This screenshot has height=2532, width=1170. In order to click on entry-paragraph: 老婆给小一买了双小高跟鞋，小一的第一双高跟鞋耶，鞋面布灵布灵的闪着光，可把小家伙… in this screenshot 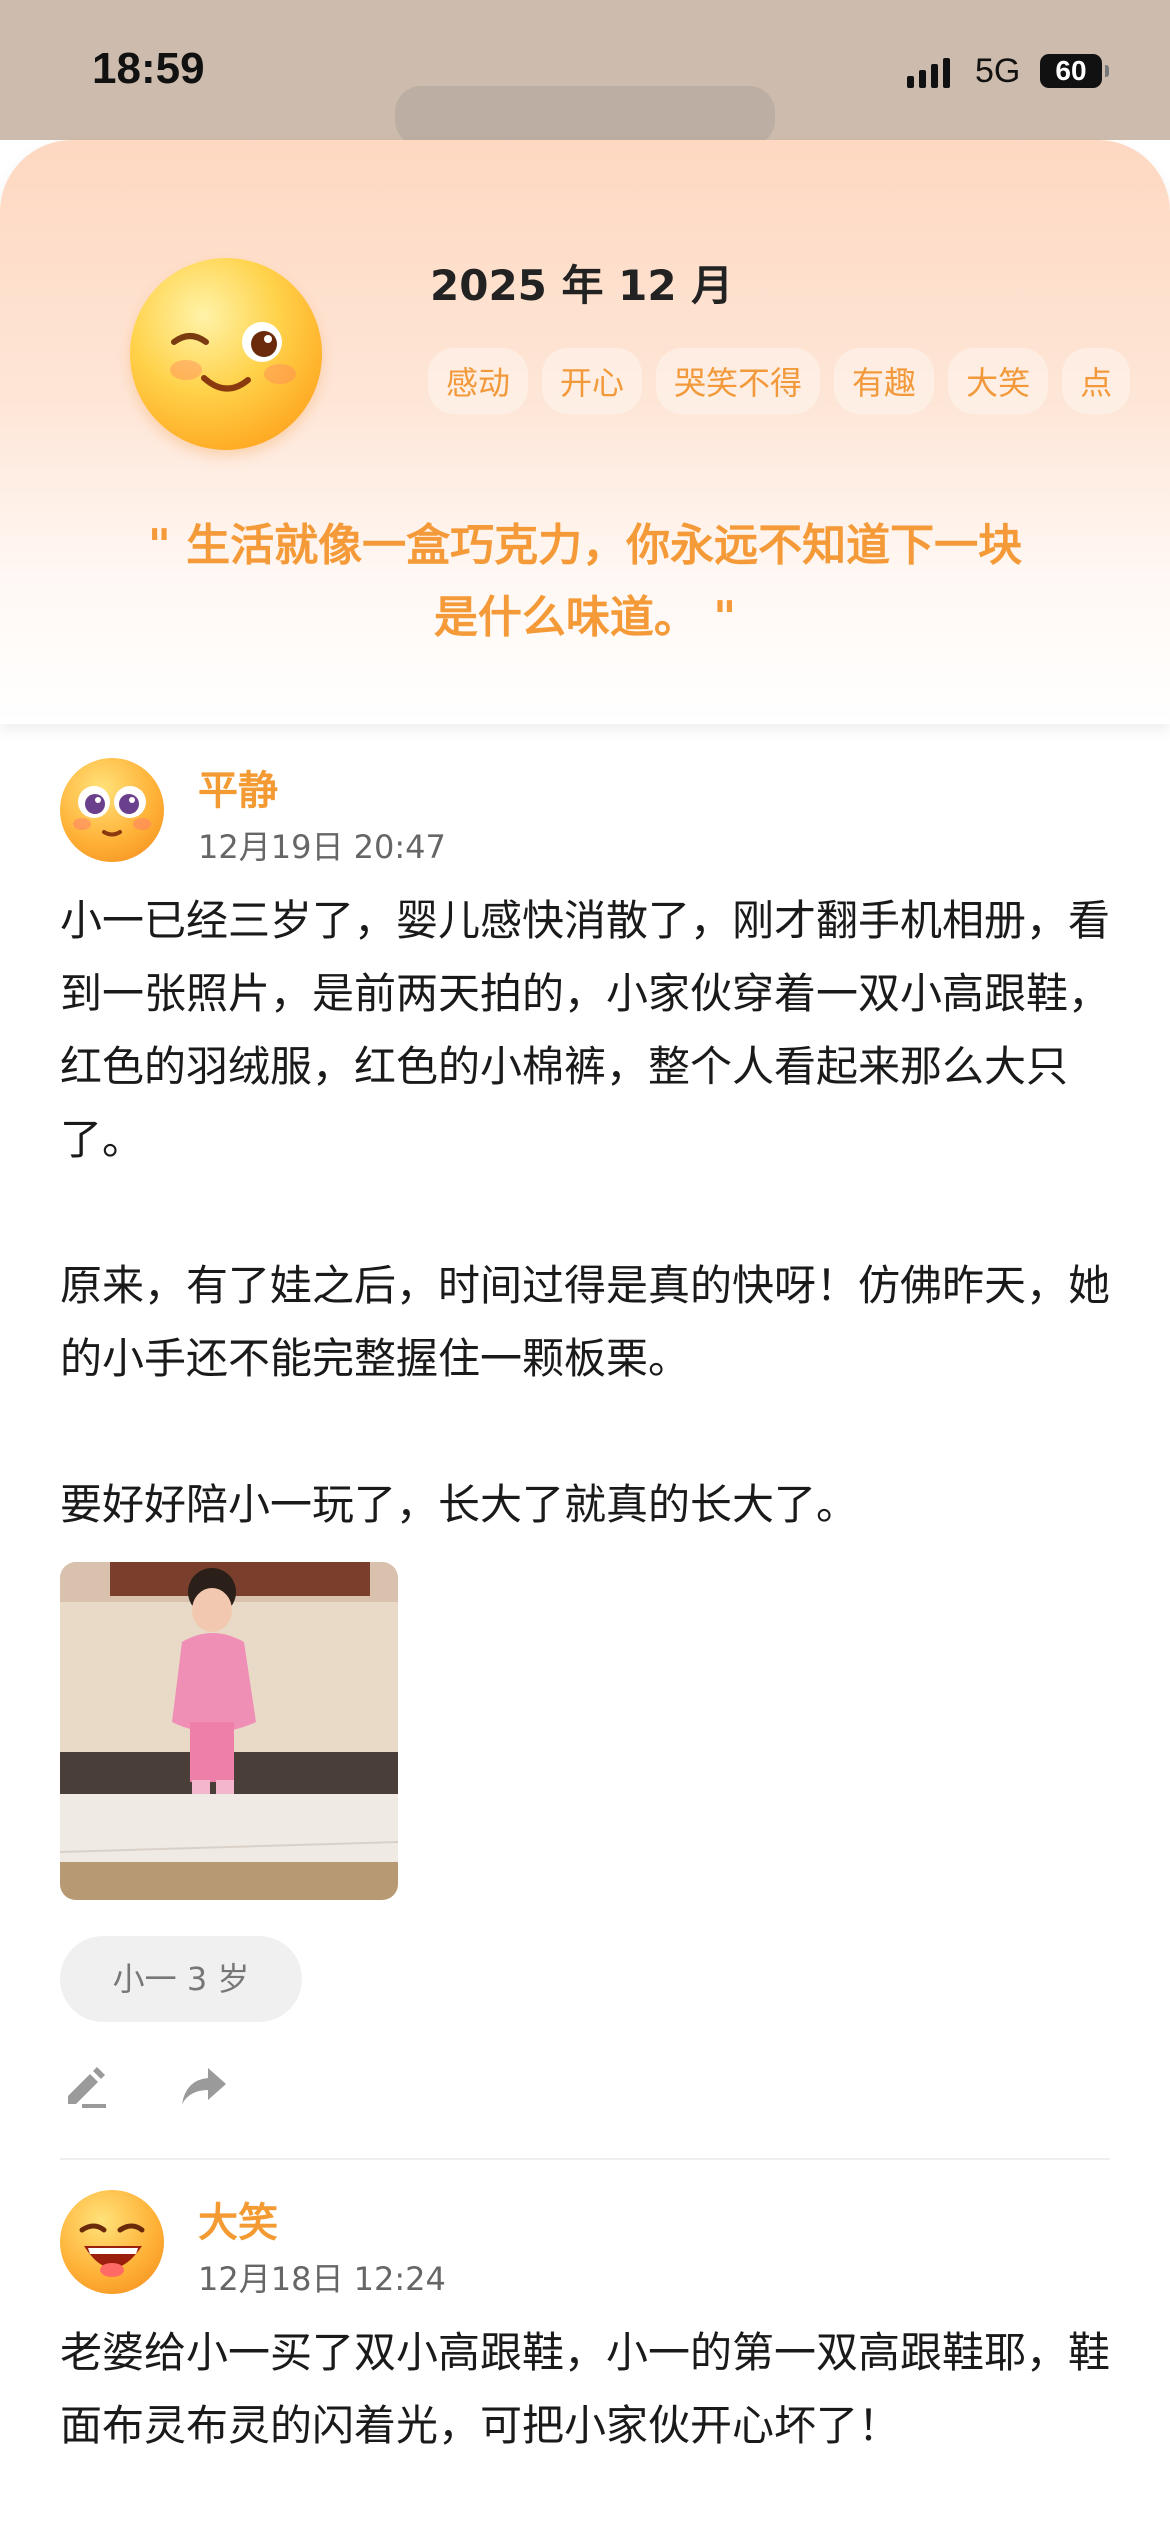, I will do `click(585, 2389)`.